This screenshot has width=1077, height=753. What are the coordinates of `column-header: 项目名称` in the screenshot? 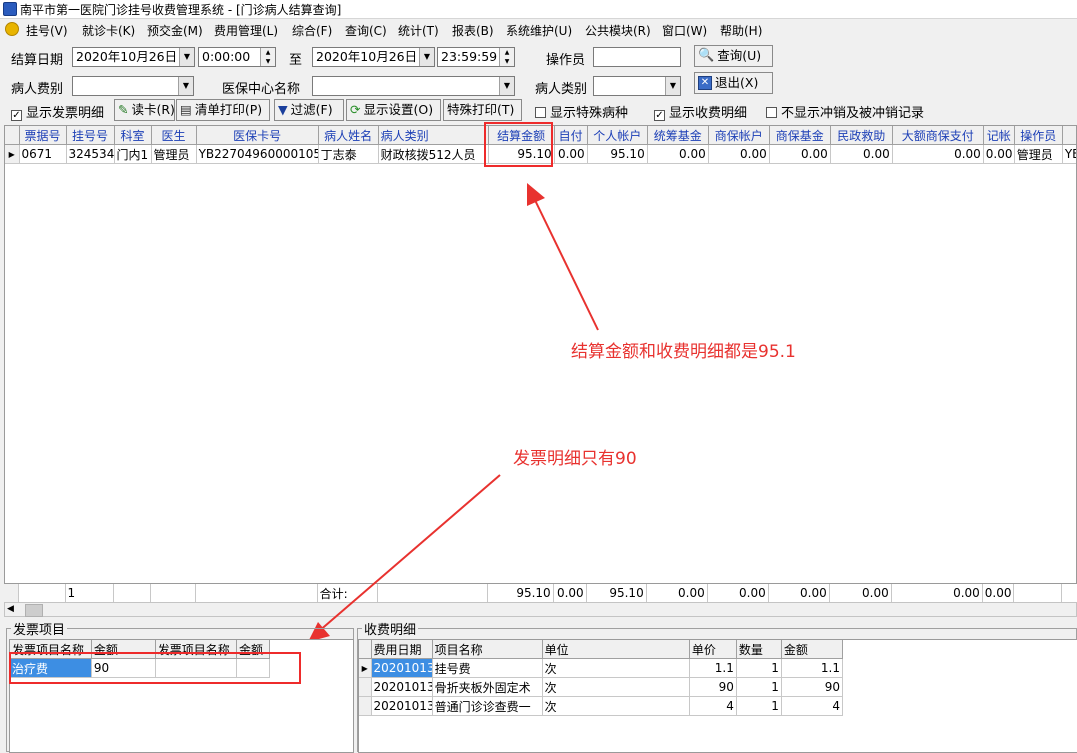 It's located at (487, 649).